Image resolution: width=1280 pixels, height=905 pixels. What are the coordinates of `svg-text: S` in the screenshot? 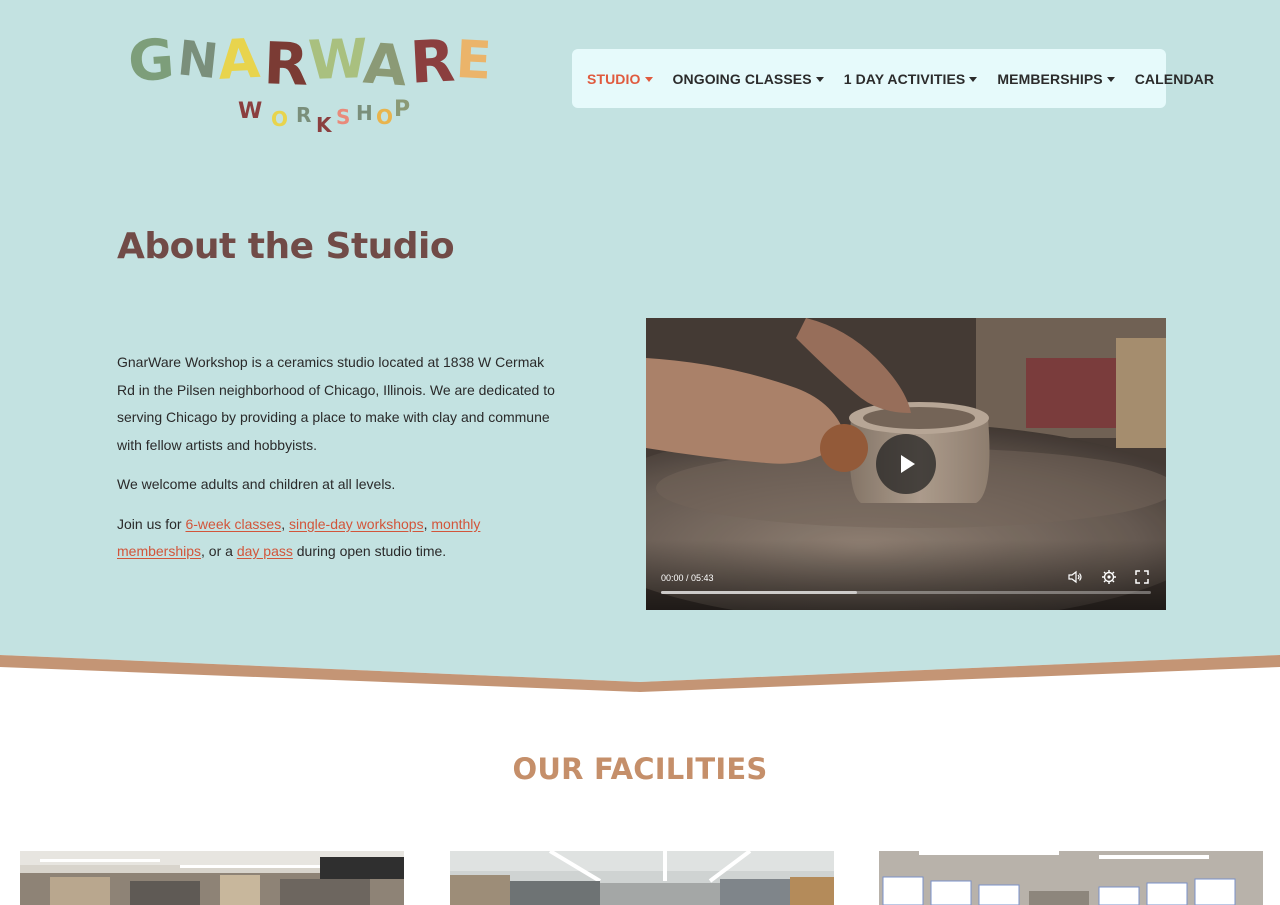 It's located at (343, 117).